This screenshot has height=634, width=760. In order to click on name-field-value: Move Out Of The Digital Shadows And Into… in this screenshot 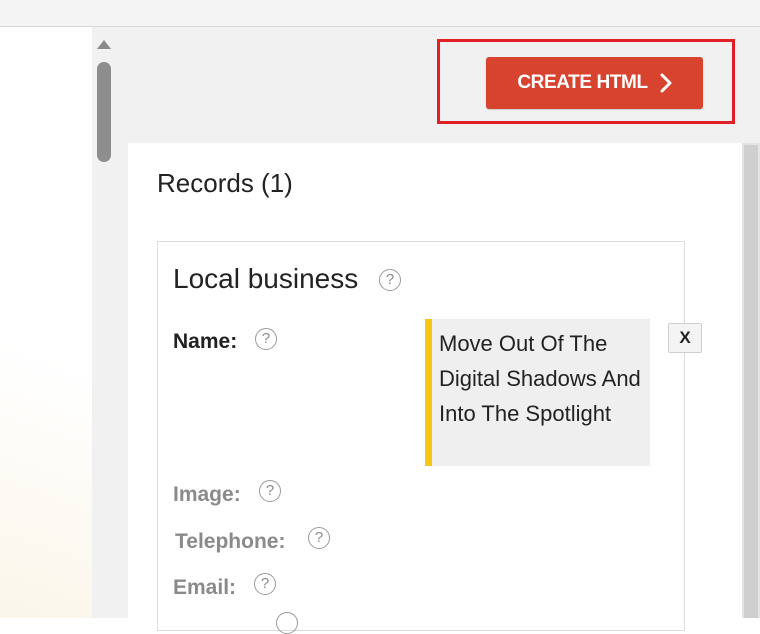, I will do `click(537, 392)`.